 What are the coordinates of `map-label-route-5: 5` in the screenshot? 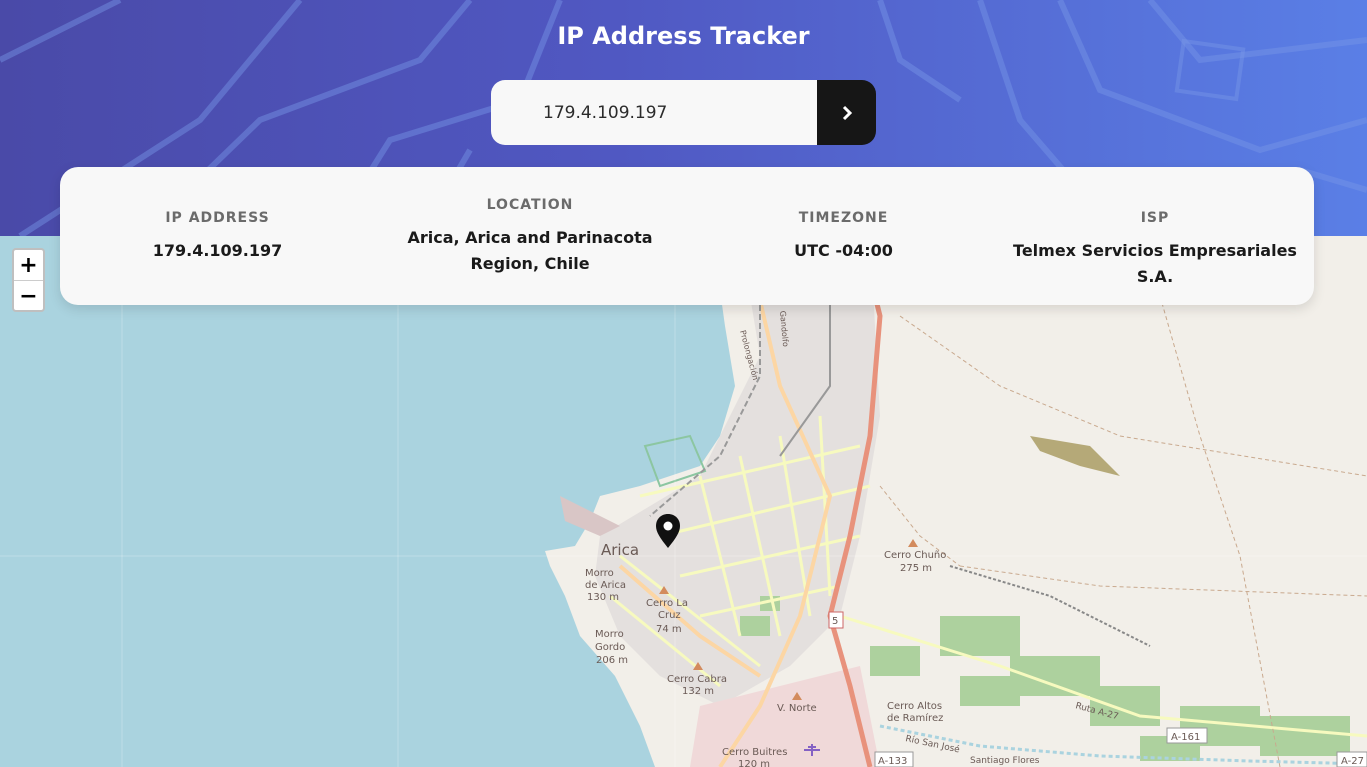 It's located at (835, 621).